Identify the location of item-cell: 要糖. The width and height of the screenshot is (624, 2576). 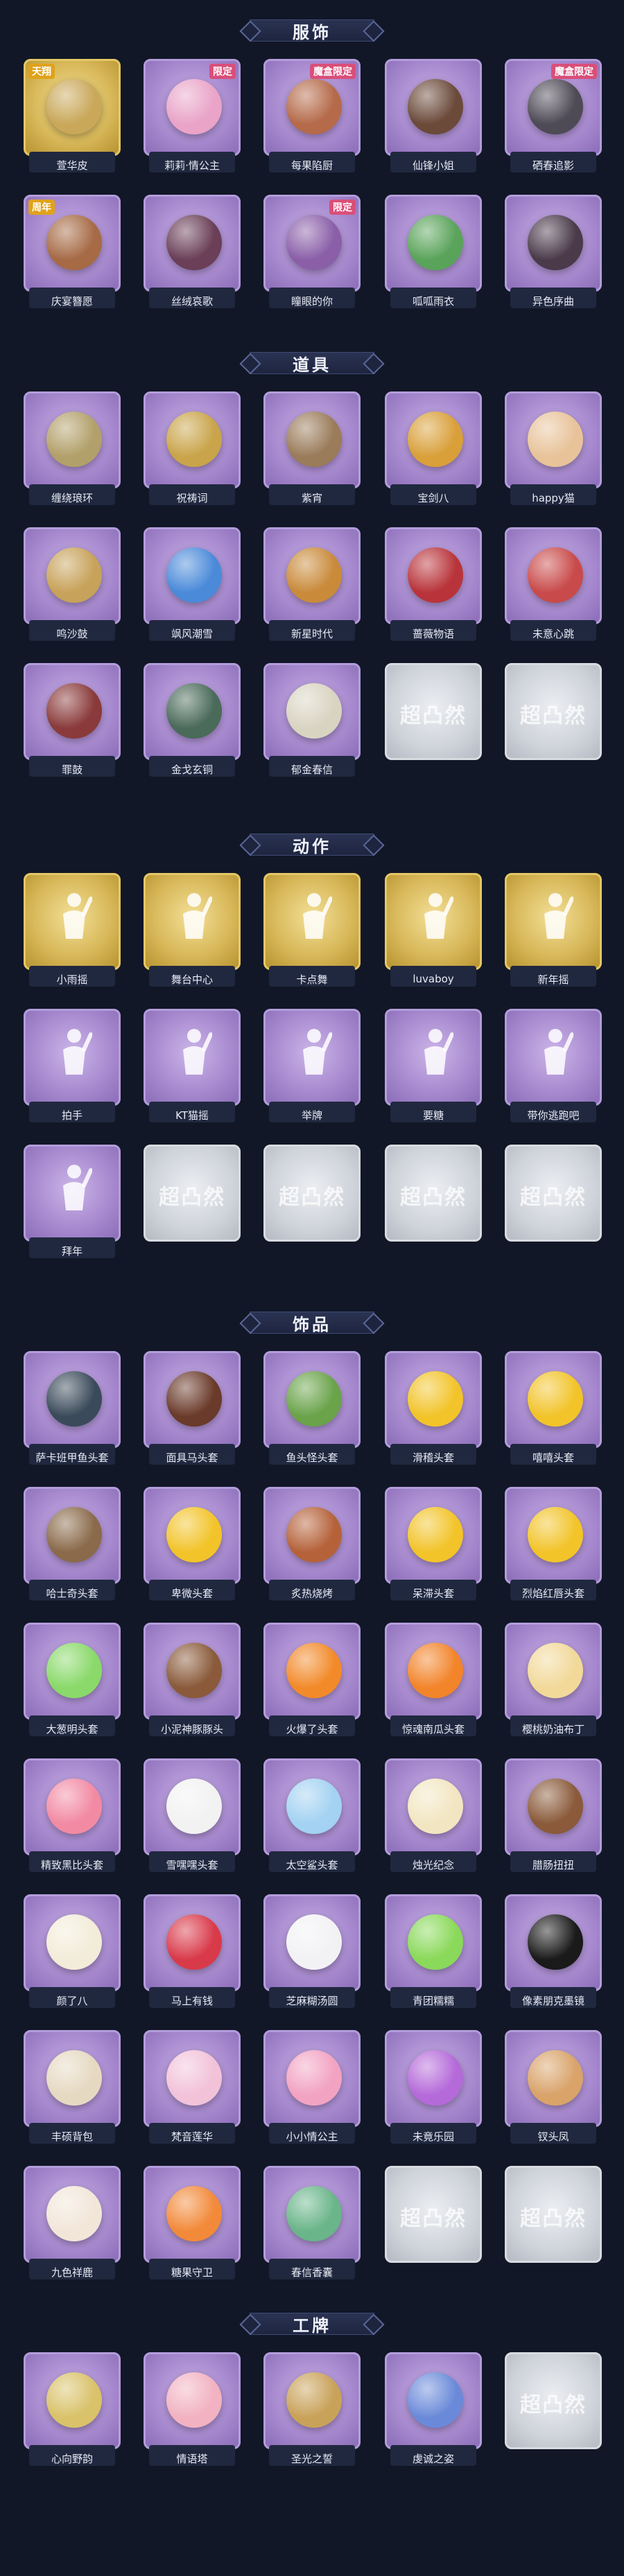
(434, 1067).